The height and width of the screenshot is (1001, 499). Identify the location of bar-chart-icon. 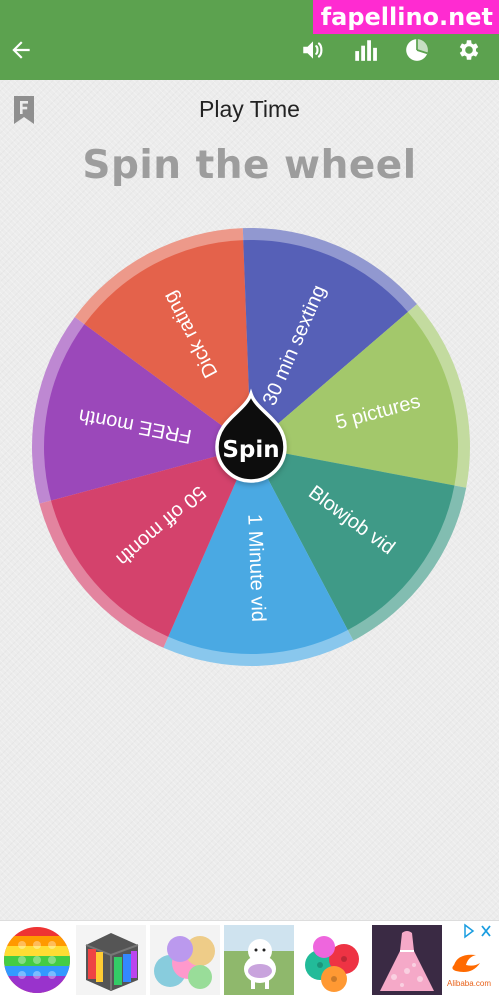
(365, 50).